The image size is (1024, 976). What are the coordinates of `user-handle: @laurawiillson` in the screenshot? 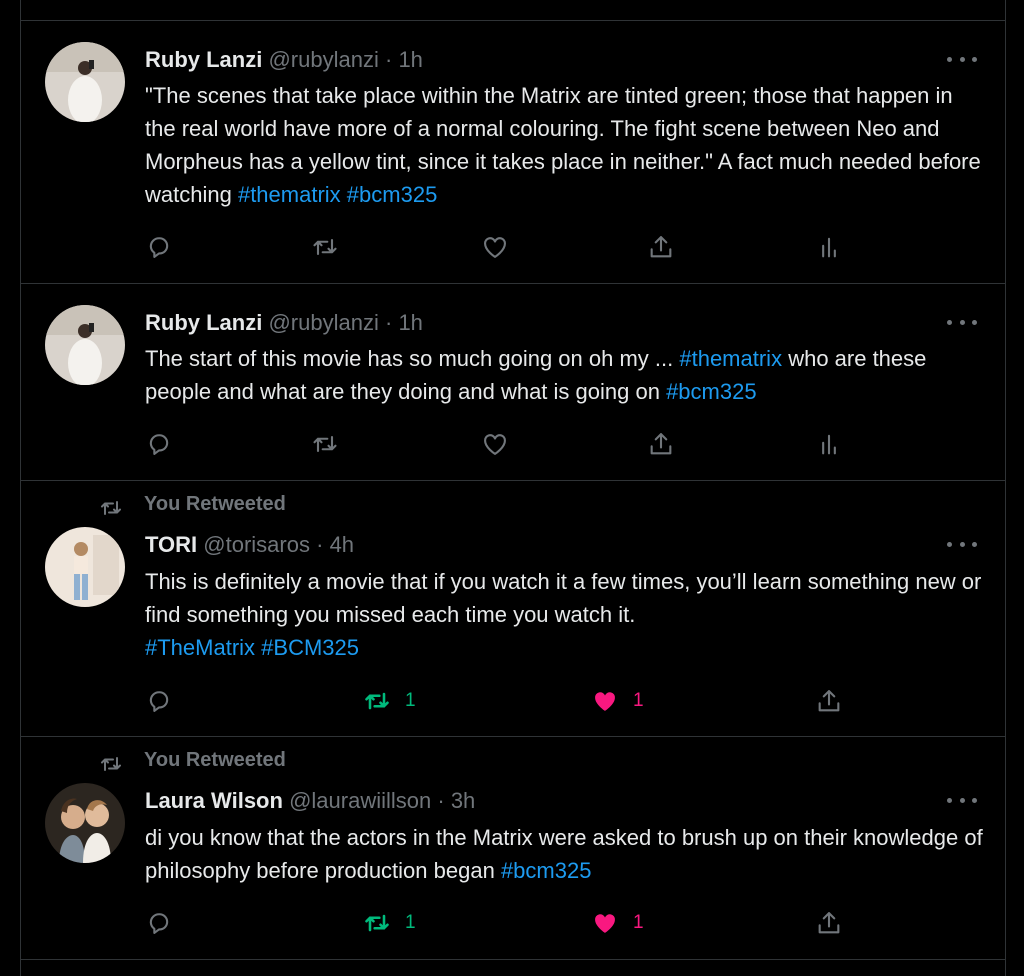 It's located at (360, 800).